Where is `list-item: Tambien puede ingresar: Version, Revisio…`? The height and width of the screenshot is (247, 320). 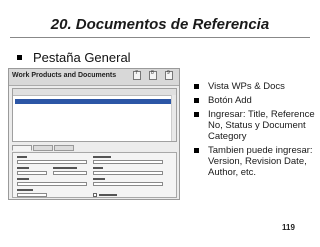 list-item: Tambien puede ingresar: Version, Revisio… is located at coordinates (251, 161).